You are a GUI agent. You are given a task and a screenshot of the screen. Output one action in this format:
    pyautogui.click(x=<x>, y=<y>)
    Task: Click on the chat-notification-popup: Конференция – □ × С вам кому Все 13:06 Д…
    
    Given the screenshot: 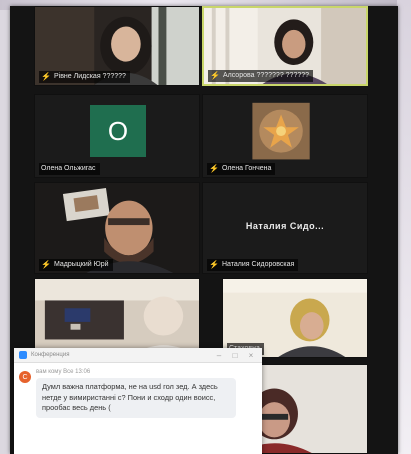 What is the action you would take?
    pyautogui.click(x=138, y=401)
    